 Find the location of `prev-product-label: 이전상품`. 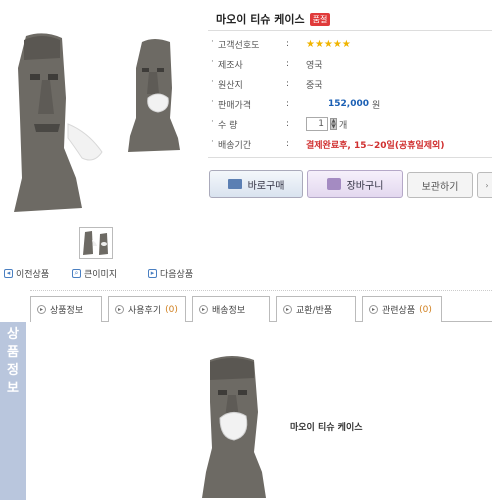

prev-product-label: 이전상품 is located at coordinates (33, 275).